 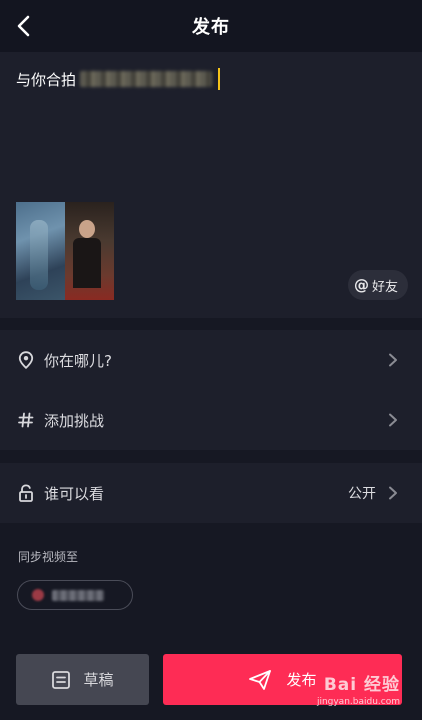 I want to click on chevron-left-icon, so click(x=23, y=26).